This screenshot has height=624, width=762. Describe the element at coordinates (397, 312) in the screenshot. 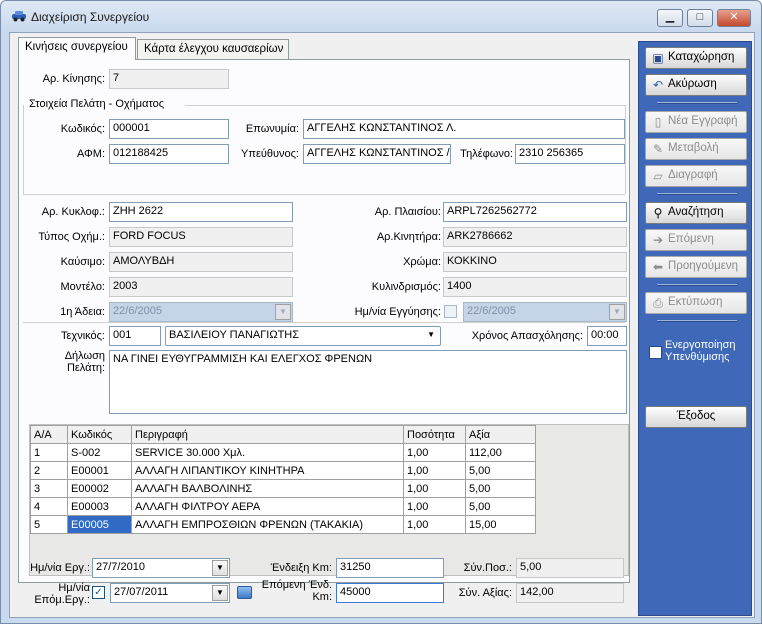

I see `warranty-label: Ημ/νία Εγγύησης:` at that location.